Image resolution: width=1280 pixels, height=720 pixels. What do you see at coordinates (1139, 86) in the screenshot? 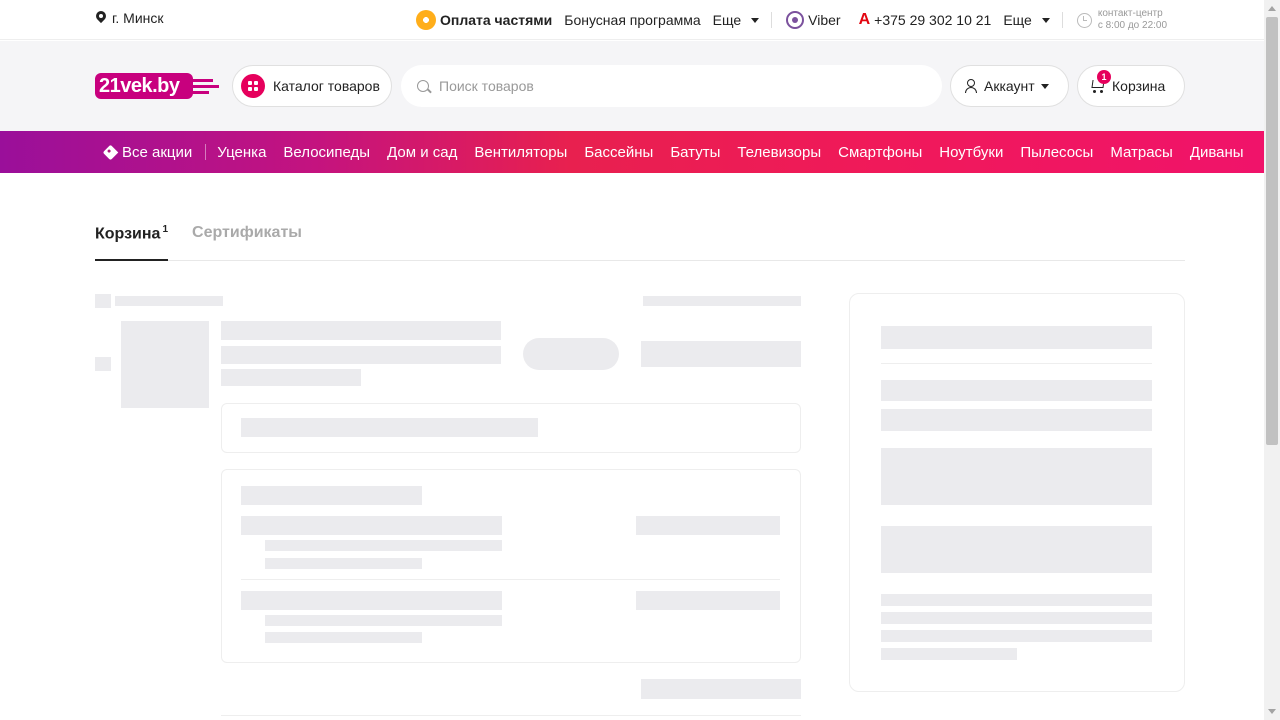
I see `cart-label: Корзина` at bounding box center [1139, 86].